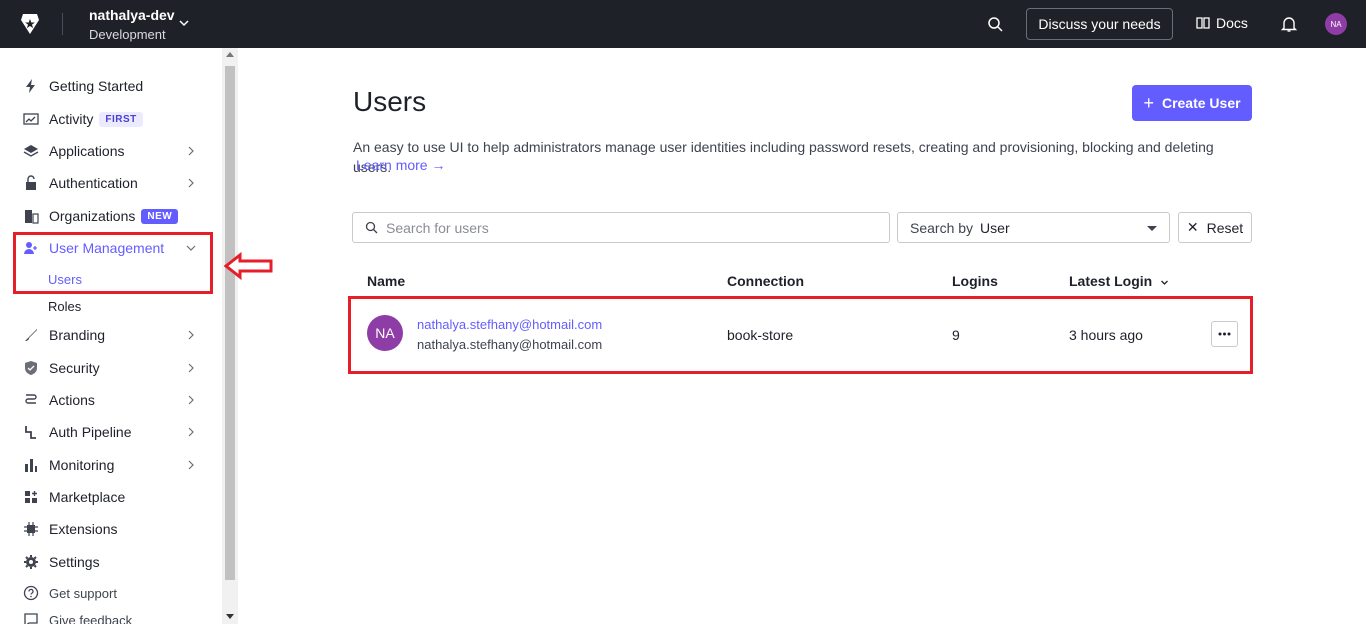  I want to click on user-row-highlight, so click(800, 335).